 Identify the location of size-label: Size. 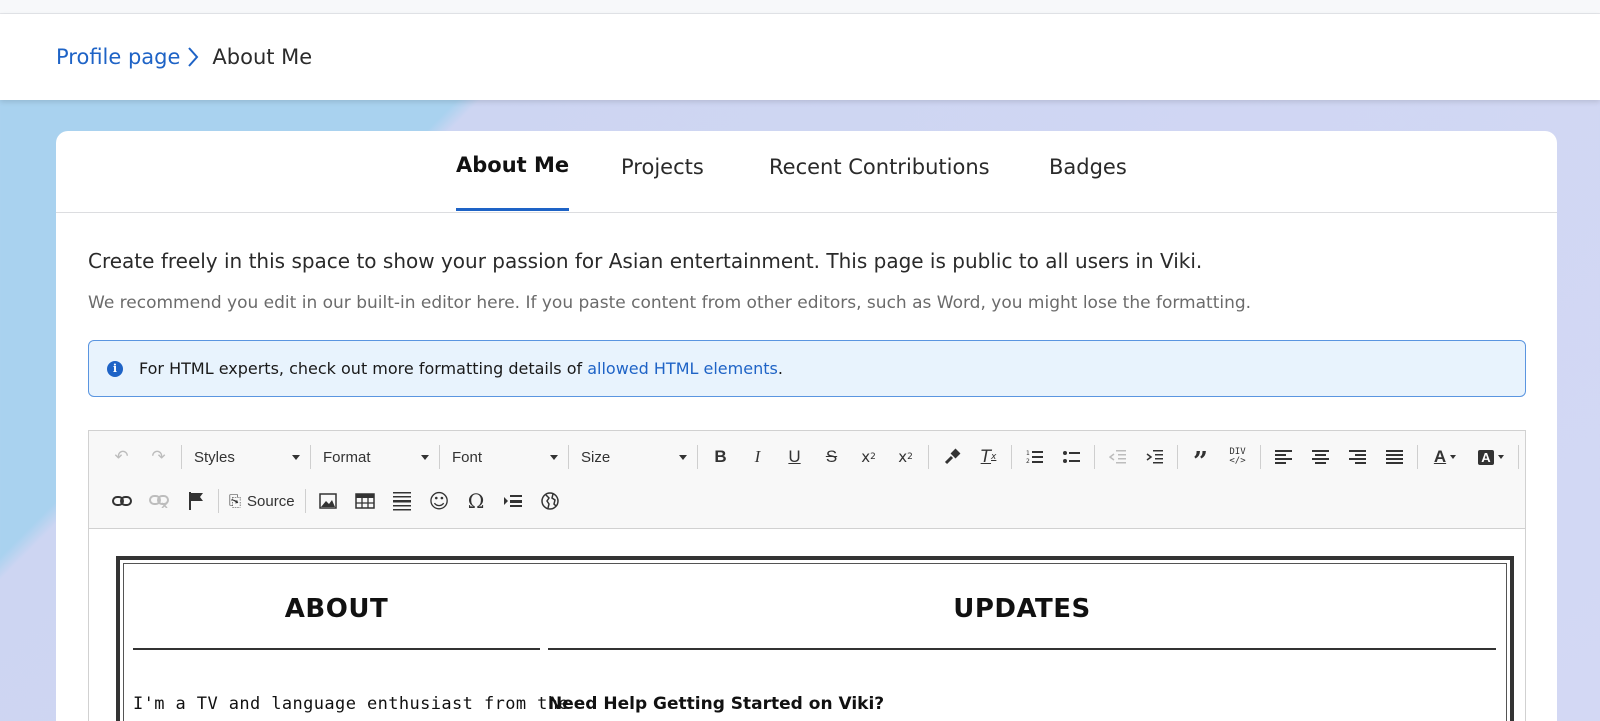
(596, 457).